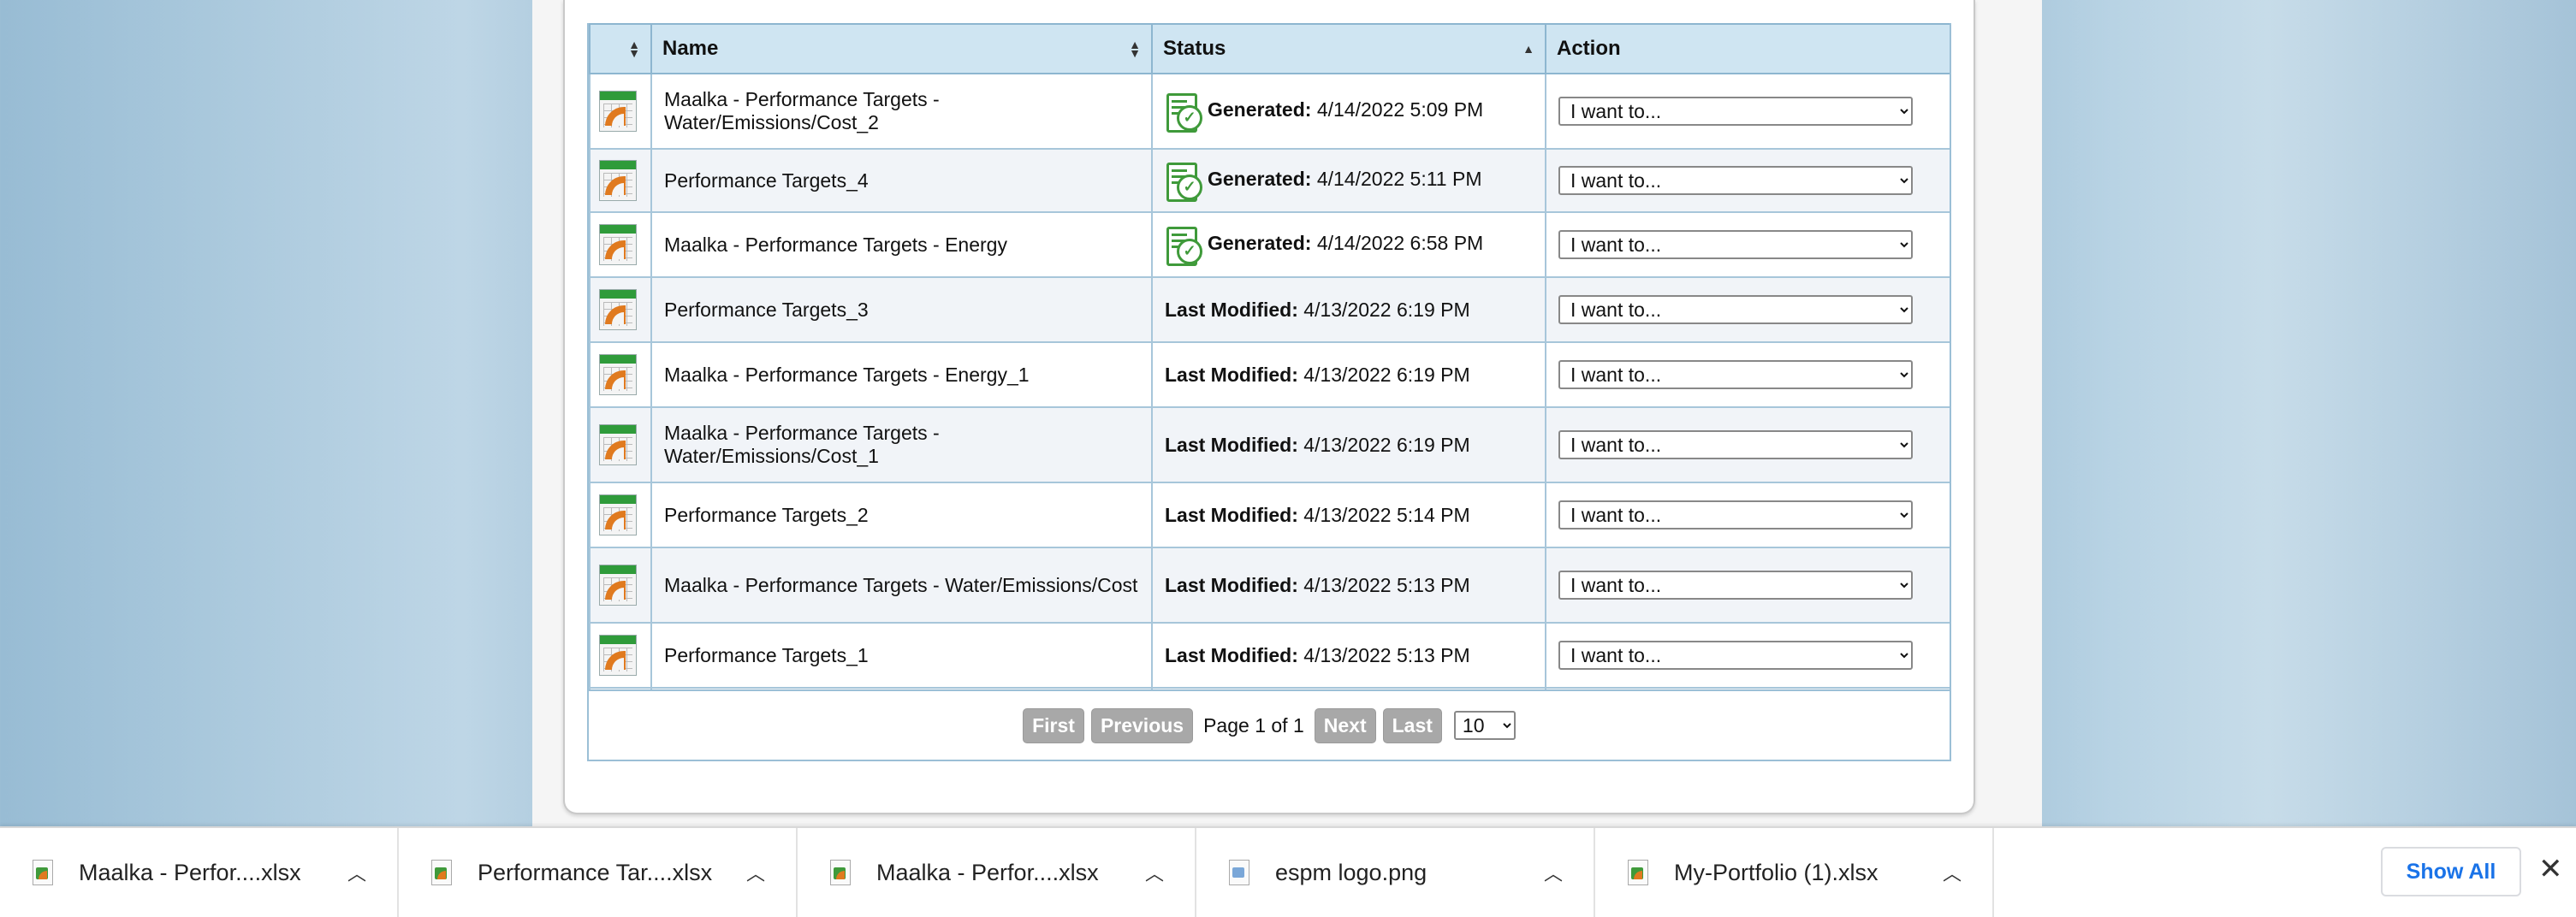 The height and width of the screenshot is (917, 2576). I want to click on previous-page-button: Previous, so click(1142, 725).